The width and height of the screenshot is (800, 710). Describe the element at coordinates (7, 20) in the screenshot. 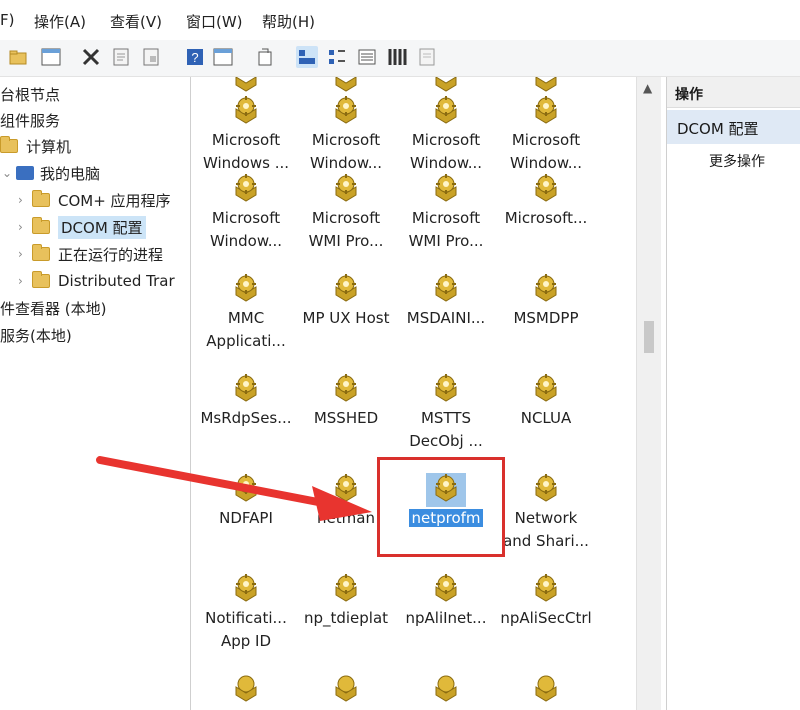

I see `menu-item-file: F)` at that location.